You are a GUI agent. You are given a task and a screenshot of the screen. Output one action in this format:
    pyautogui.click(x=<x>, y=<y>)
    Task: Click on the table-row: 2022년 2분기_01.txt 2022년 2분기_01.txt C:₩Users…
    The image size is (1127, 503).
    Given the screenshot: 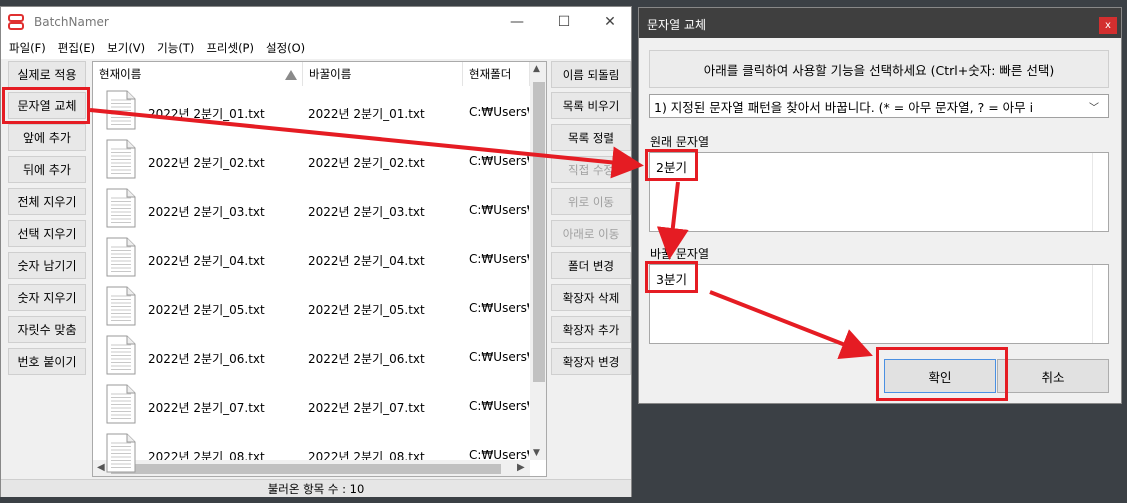 What is the action you would take?
    pyautogui.click(x=311, y=110)
    